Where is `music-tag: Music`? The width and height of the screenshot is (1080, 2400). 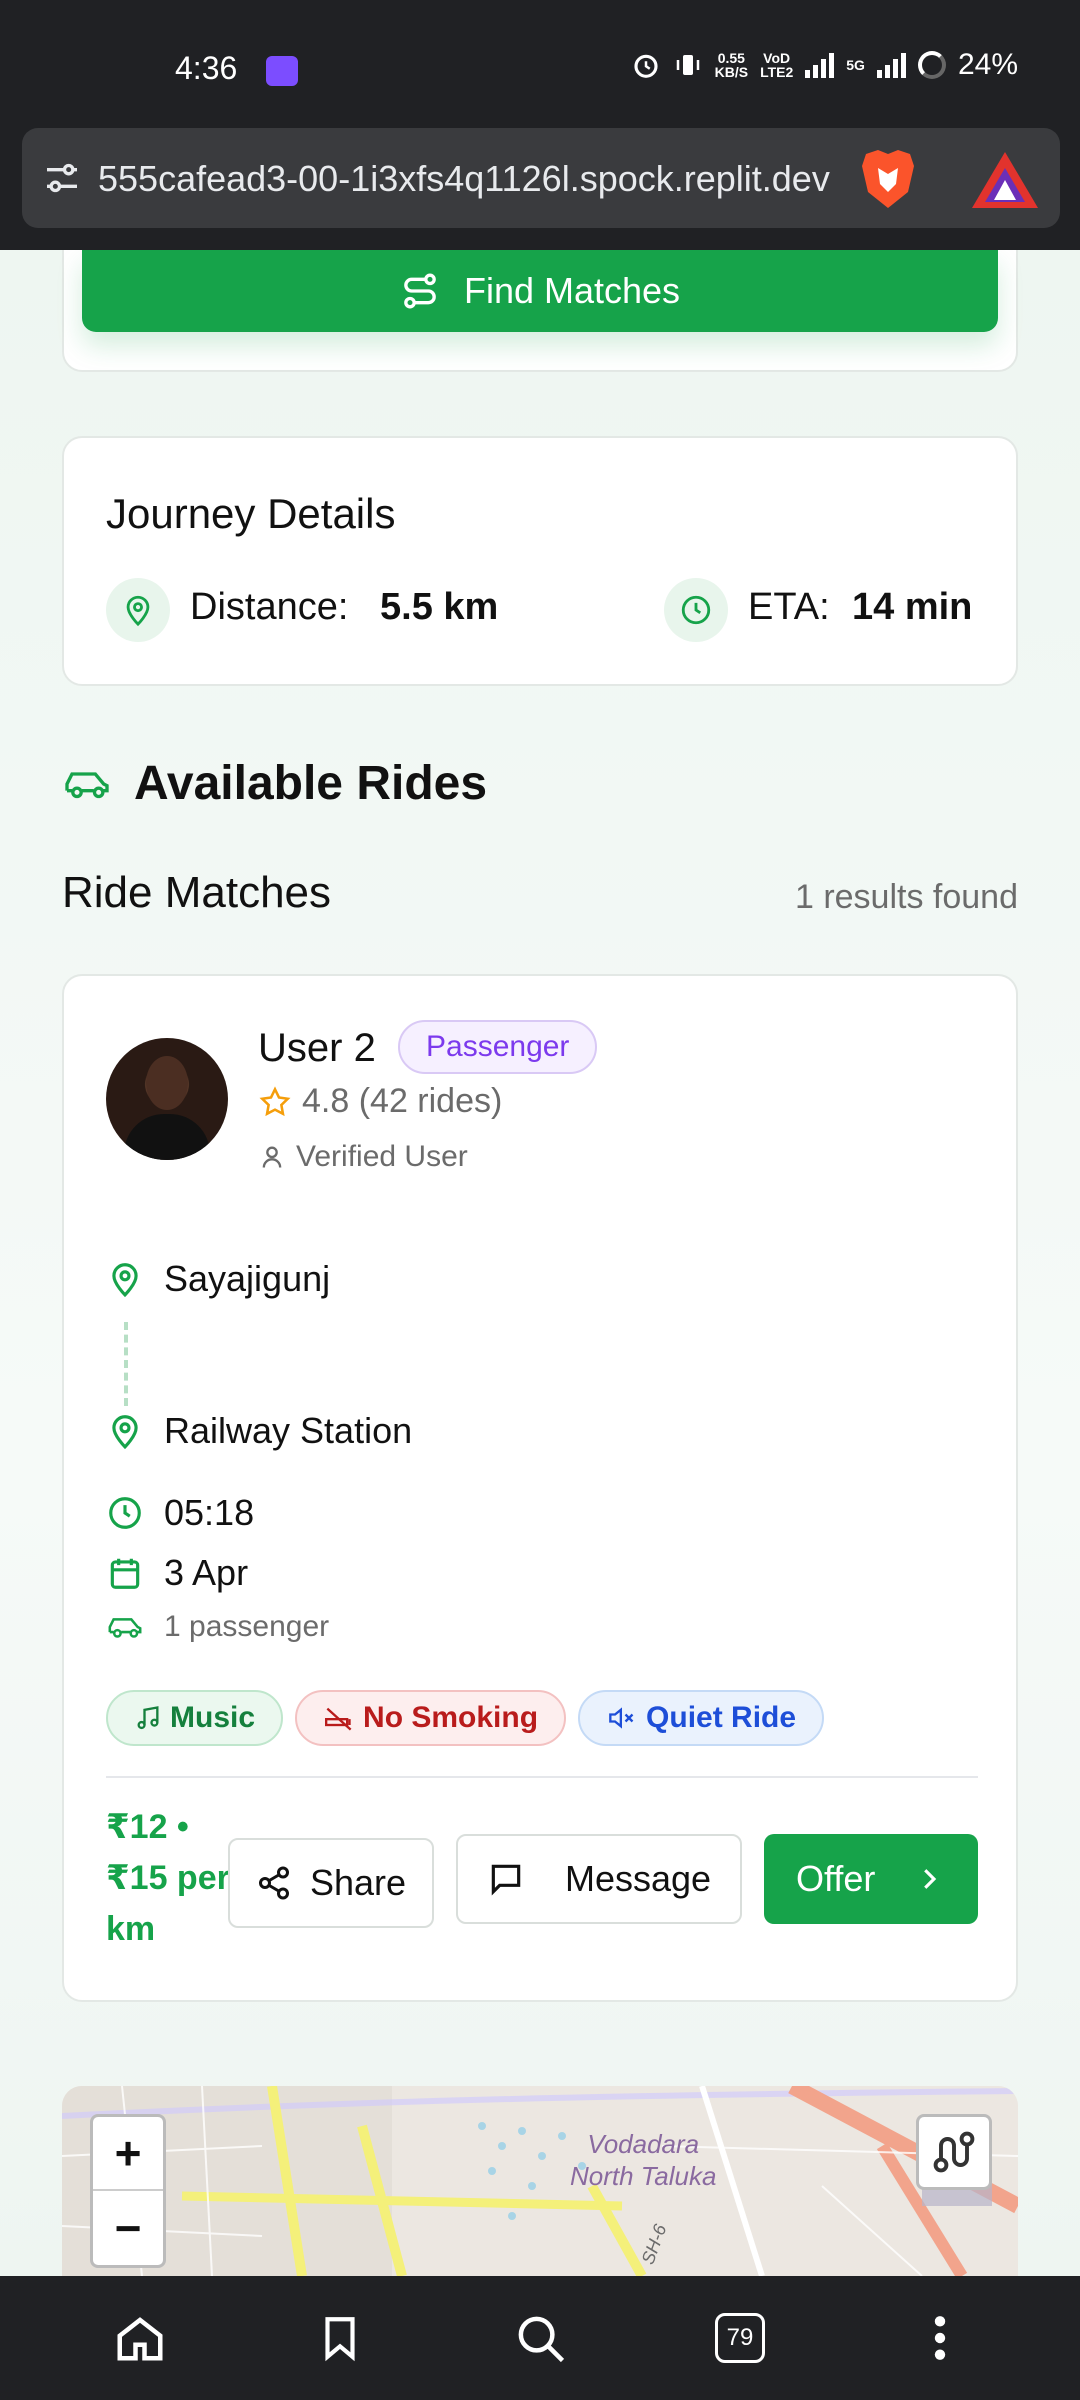
music-tag: Music is located at coordinates (195, 1718).